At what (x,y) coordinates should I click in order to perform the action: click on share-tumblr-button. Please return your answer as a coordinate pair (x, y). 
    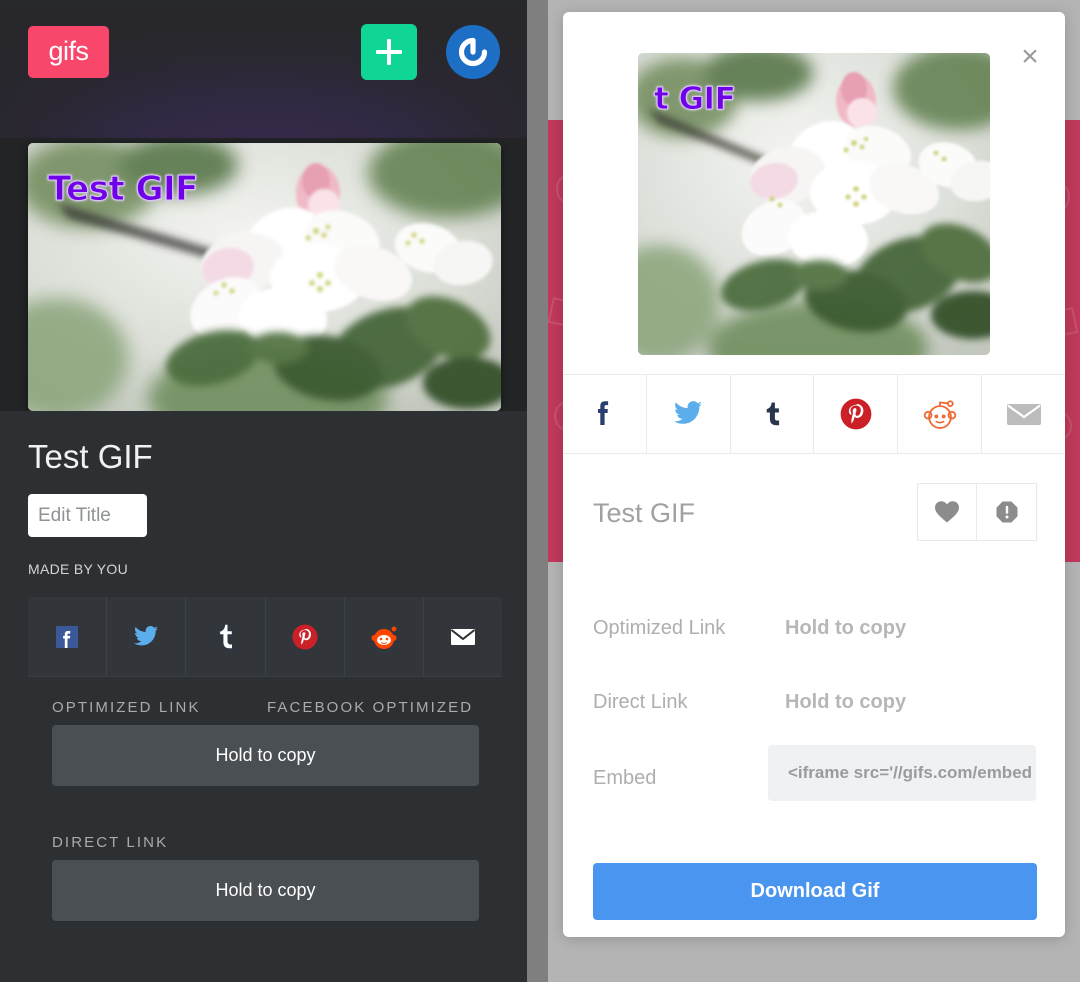
    Looking at the image, I should click on (226, 636).